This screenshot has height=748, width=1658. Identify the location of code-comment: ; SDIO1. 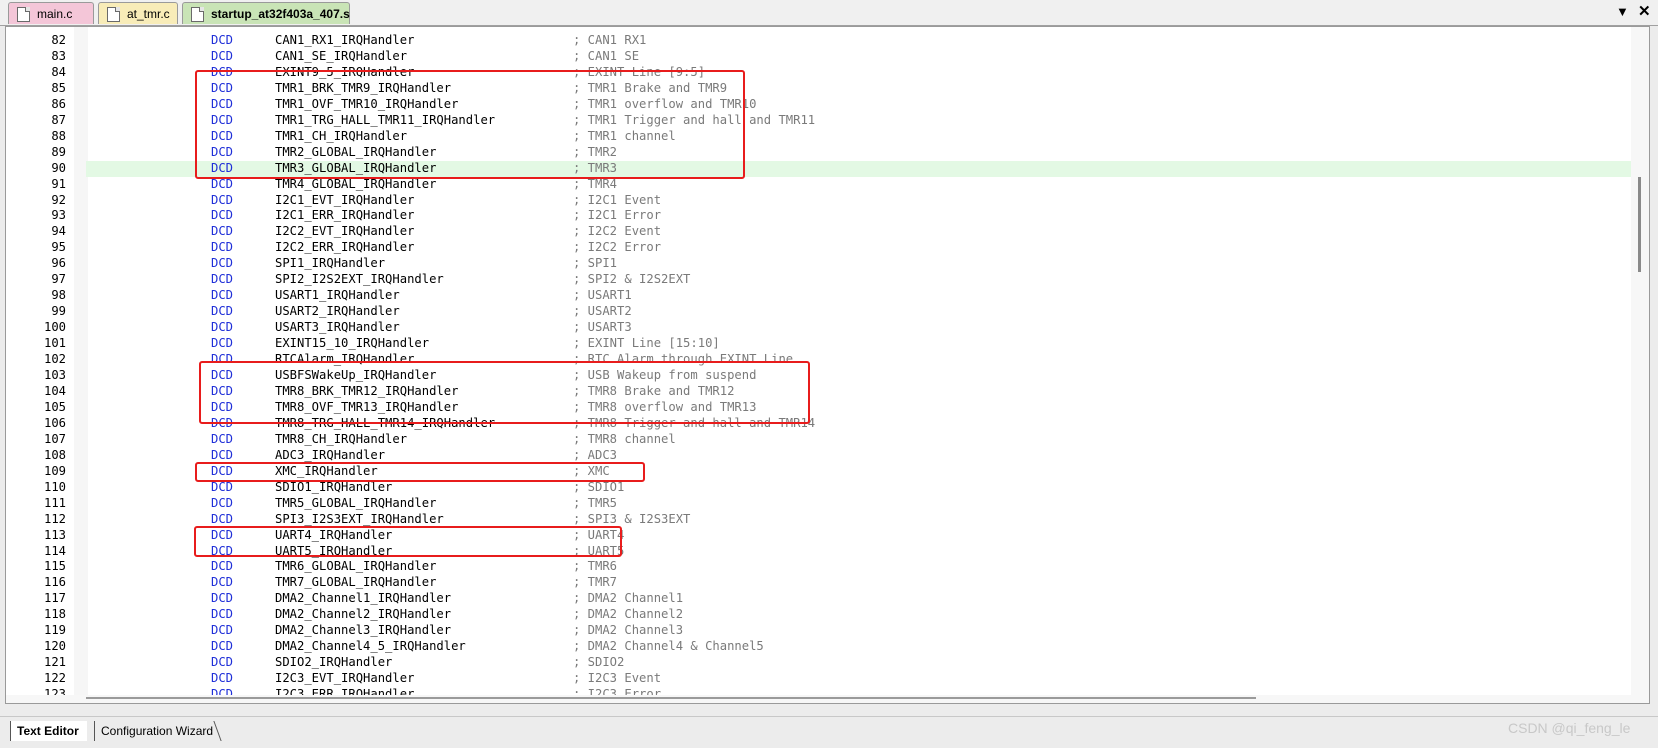
(599, 486).